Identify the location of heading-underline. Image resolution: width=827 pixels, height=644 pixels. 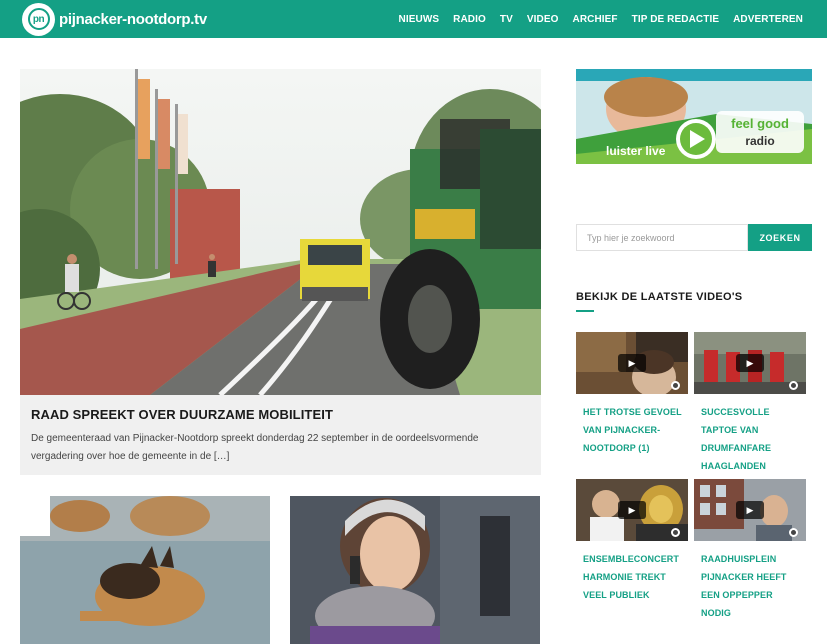
(585, 311).